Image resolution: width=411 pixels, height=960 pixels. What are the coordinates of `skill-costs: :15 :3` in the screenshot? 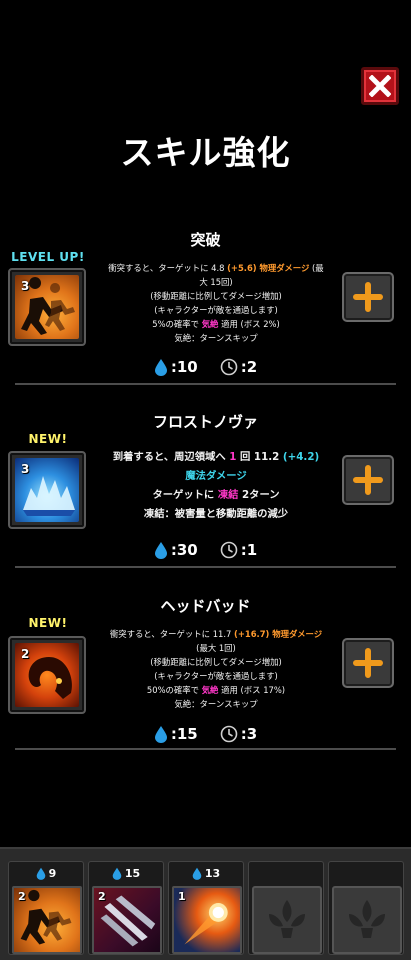 It's located at (205, 734).